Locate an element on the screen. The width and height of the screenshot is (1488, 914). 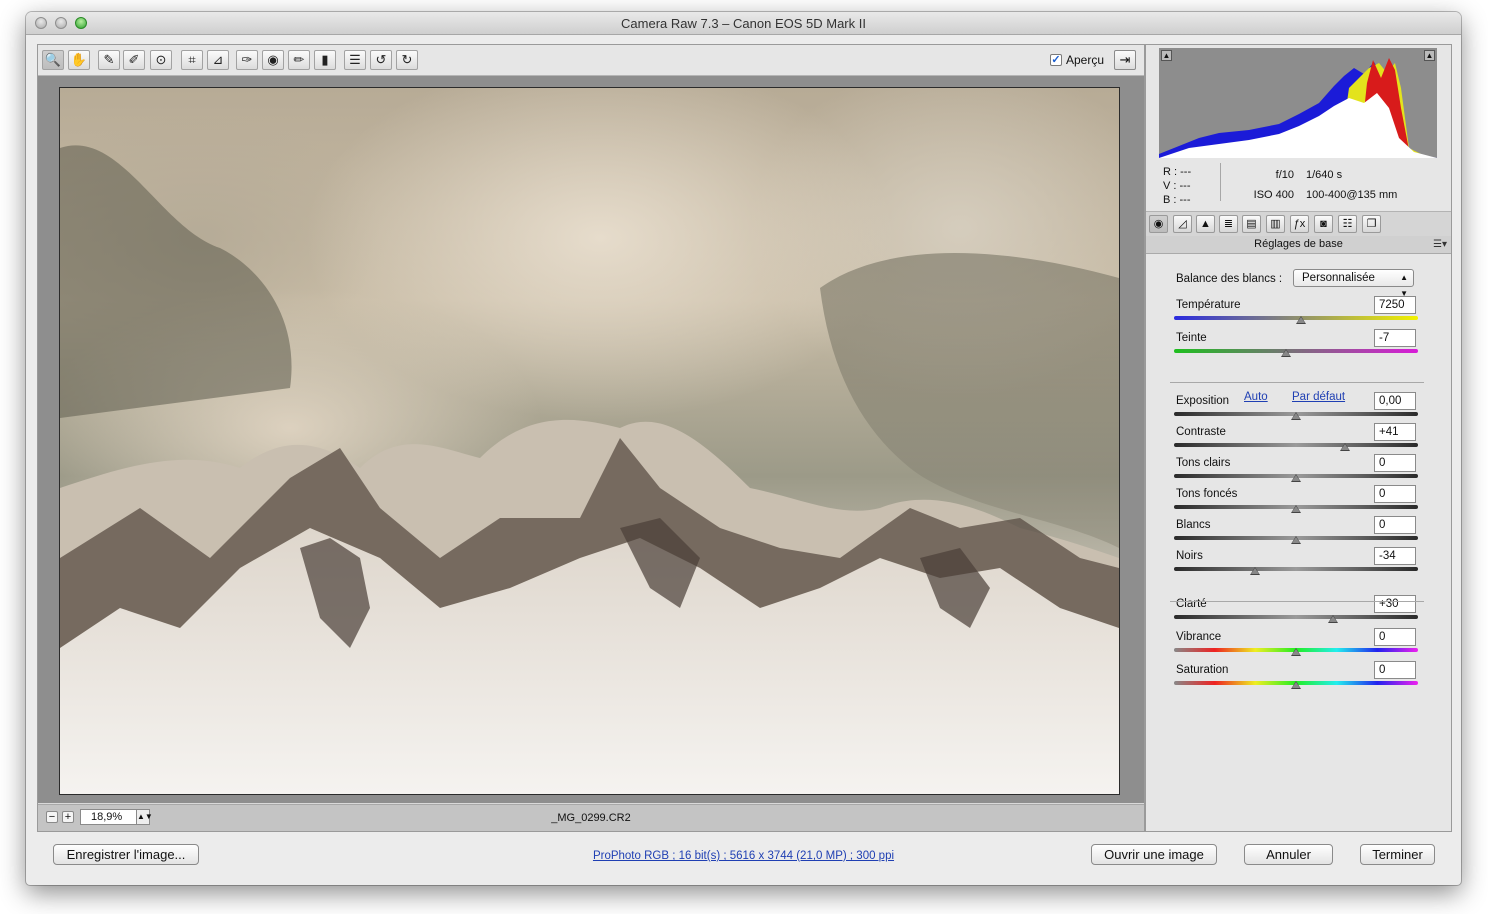
slider-label: Clarté is located at coordinates (1191, 604).